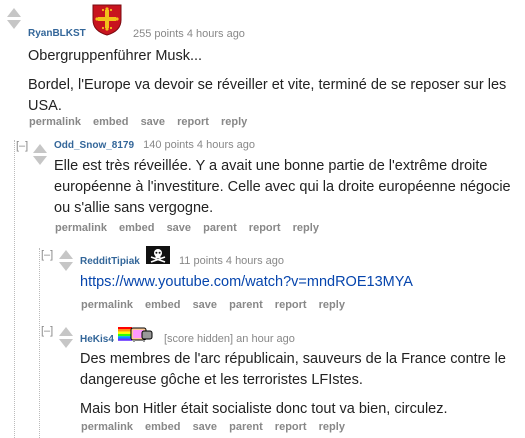 This screenshot has height=438, width=525. Describe the element at coordinates (57, 33) in the screenshot. I see `author-link: RyanBLKST` at that location.